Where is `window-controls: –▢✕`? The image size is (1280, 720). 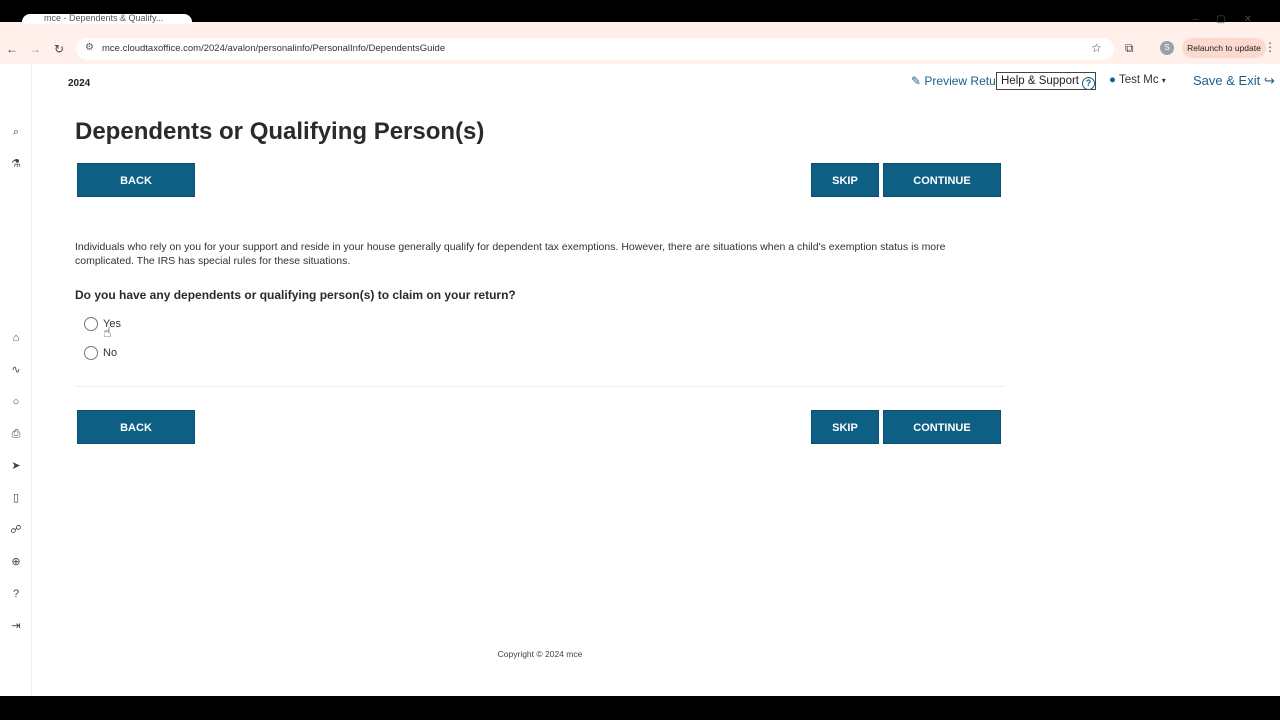 window-controls: –▢✕ is located at coordinates (1231, 19).